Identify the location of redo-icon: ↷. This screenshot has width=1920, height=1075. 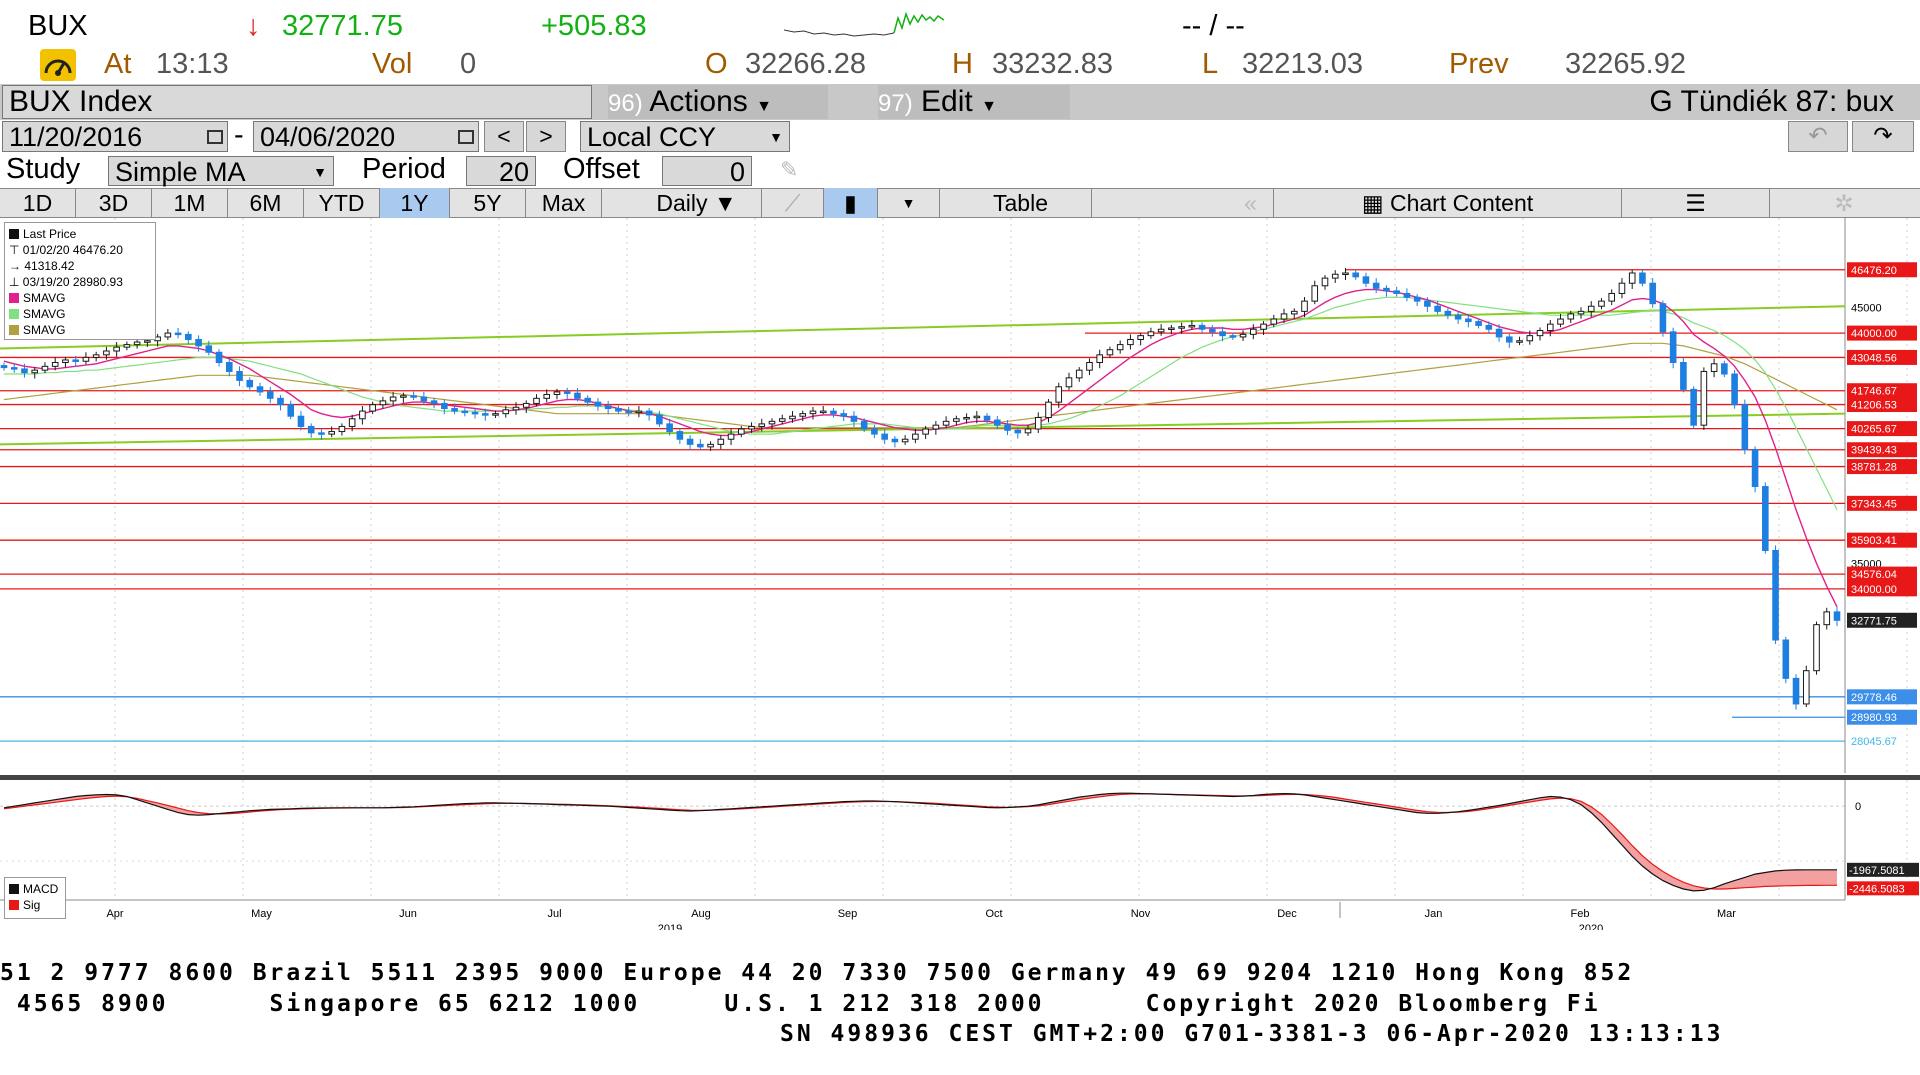
(1883, 136).